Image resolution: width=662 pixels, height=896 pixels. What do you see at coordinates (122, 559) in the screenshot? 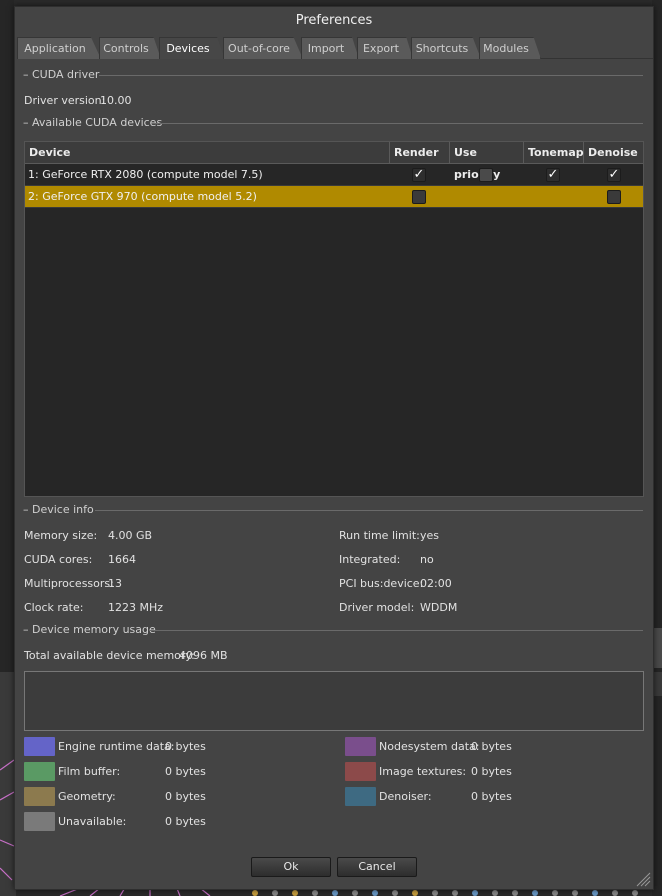
I see `cuda-cores-value: 1664` at bounding box center [122, 559].